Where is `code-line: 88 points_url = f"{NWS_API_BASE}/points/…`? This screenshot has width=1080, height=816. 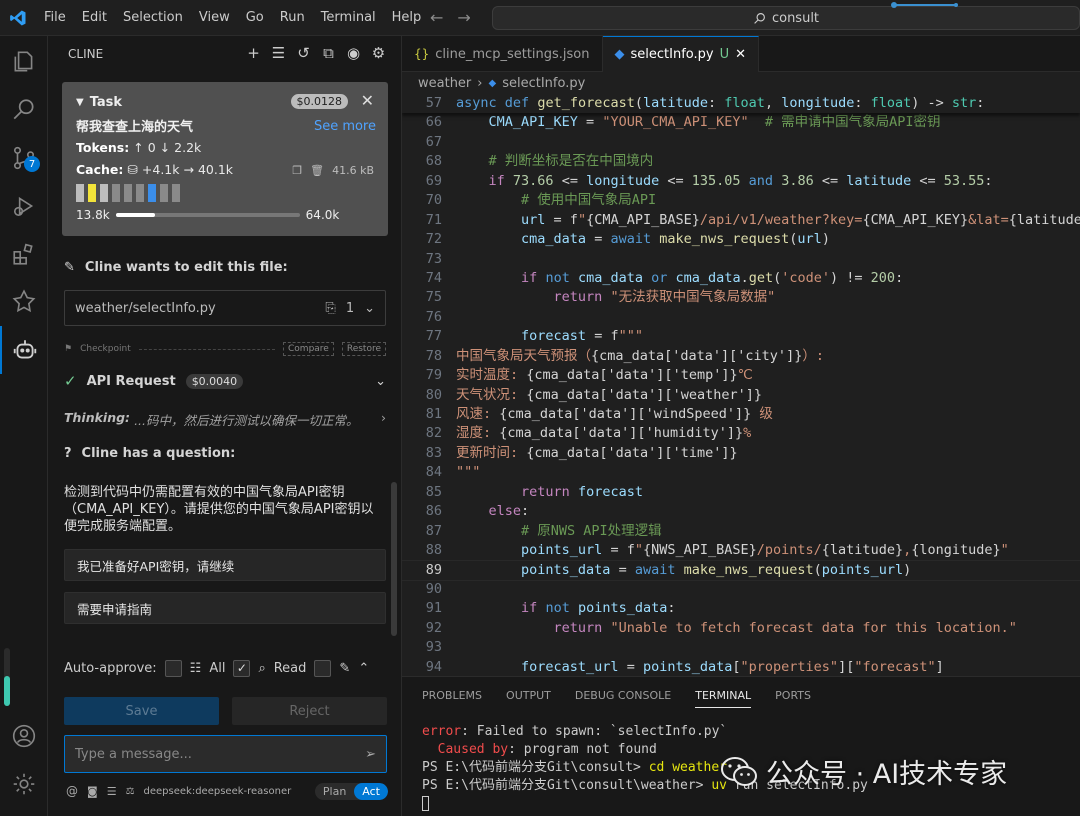
code-line: 88 points_url = f"{NWS_API_BASE}/points/… is located at coordinates (741, 550).